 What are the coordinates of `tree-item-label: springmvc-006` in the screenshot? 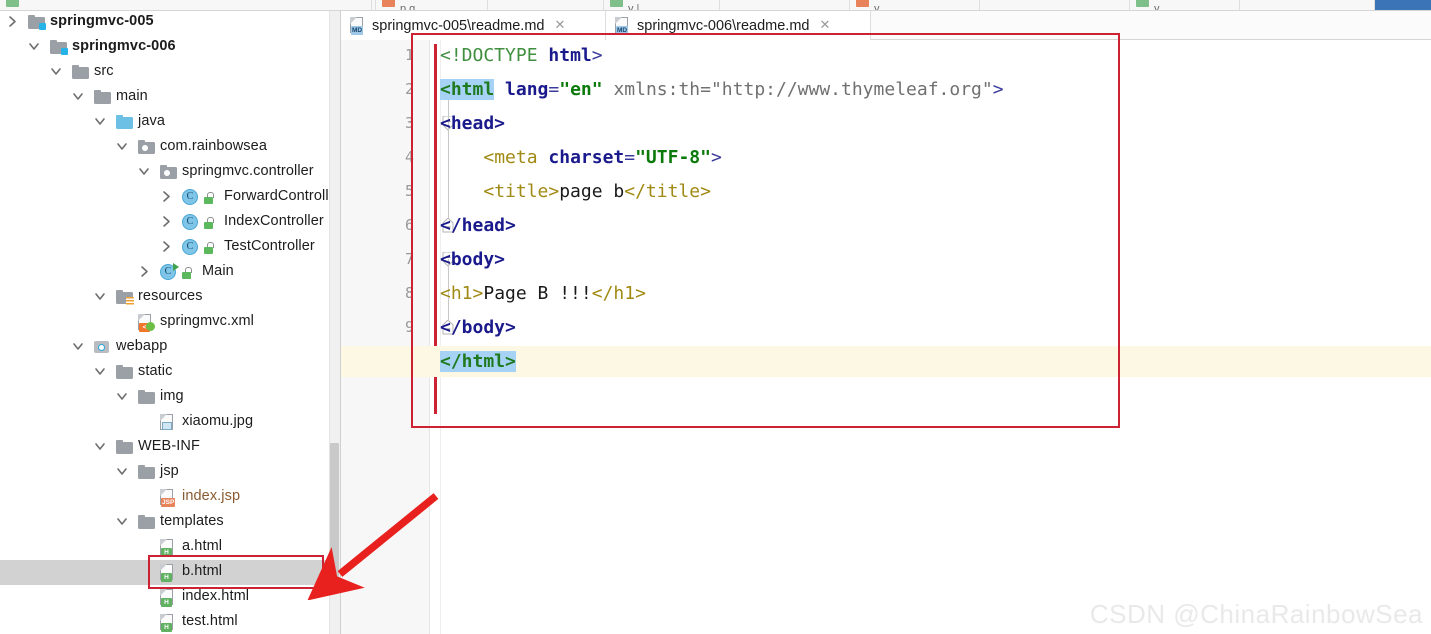 It's located at (124, 46).